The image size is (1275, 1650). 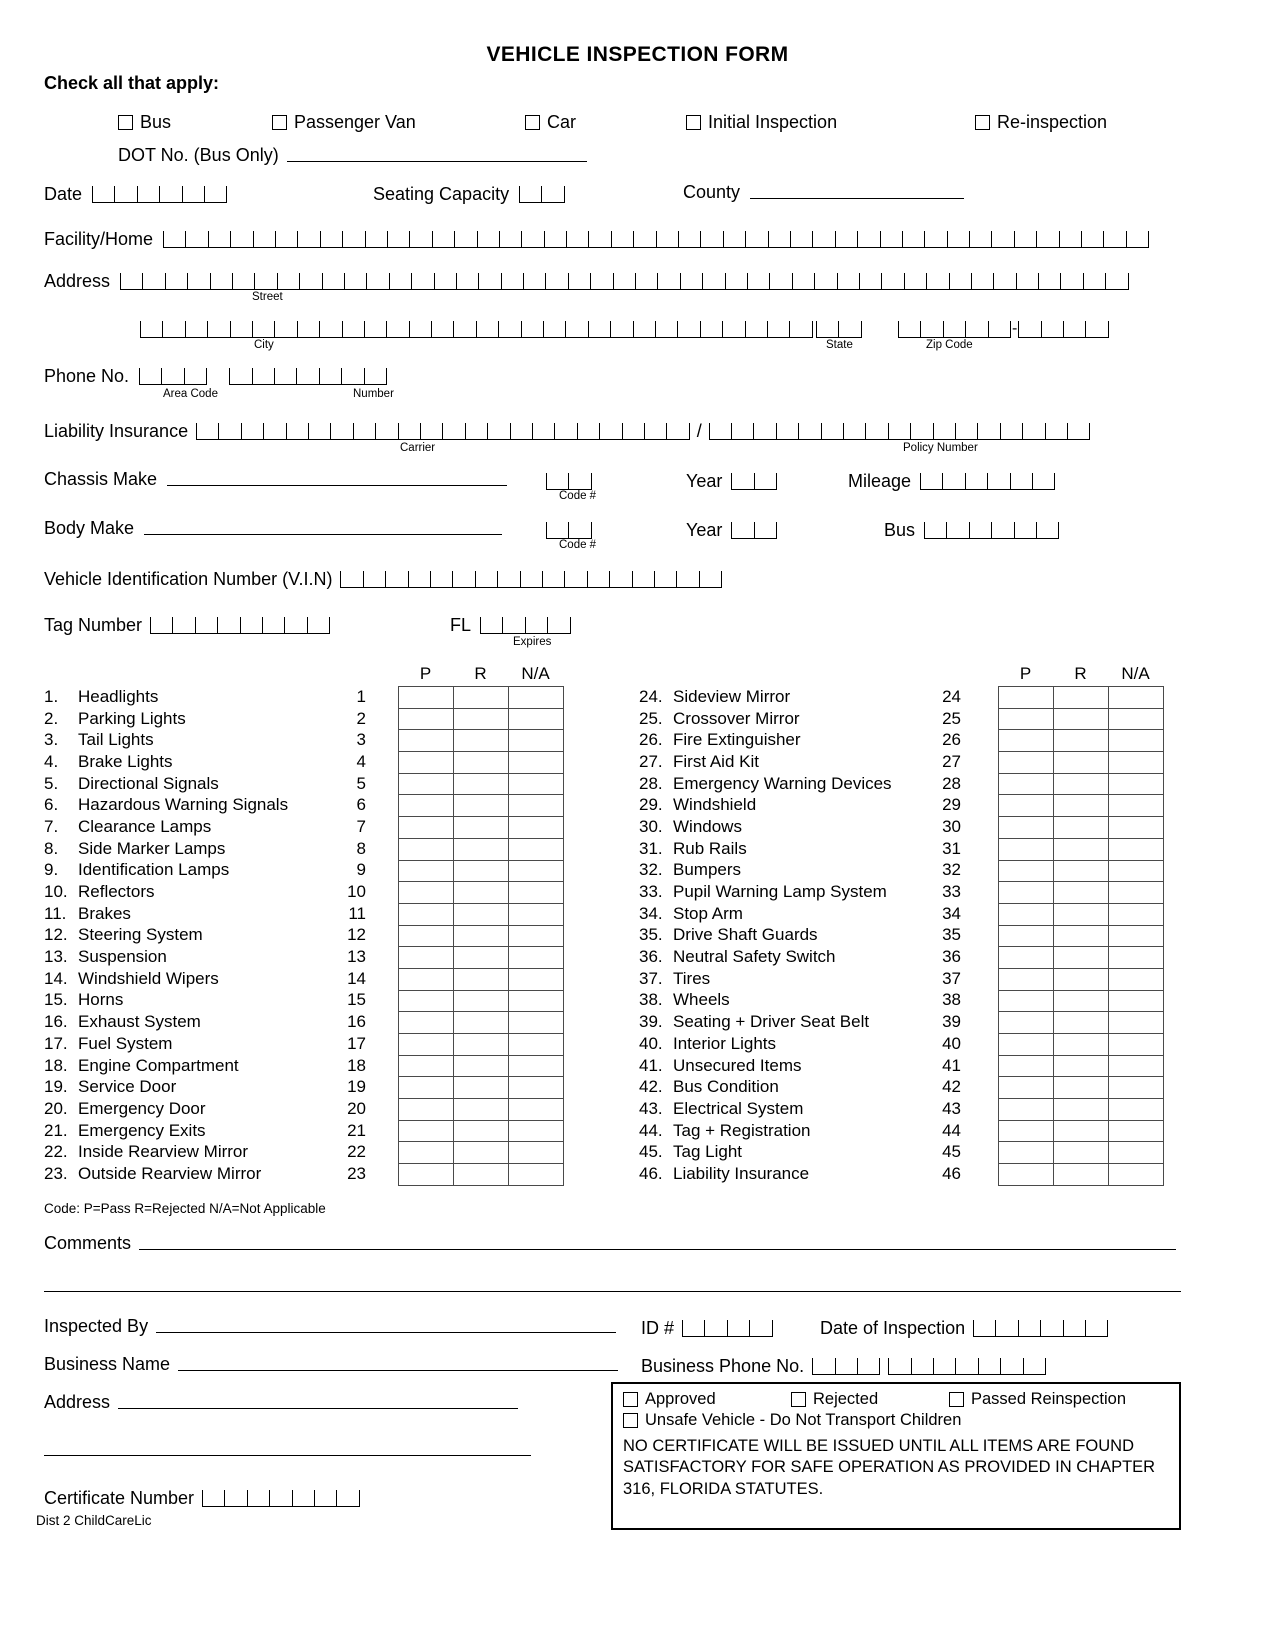 I want to click on checkbox-bus: Bus, so click(x=144, y=122).